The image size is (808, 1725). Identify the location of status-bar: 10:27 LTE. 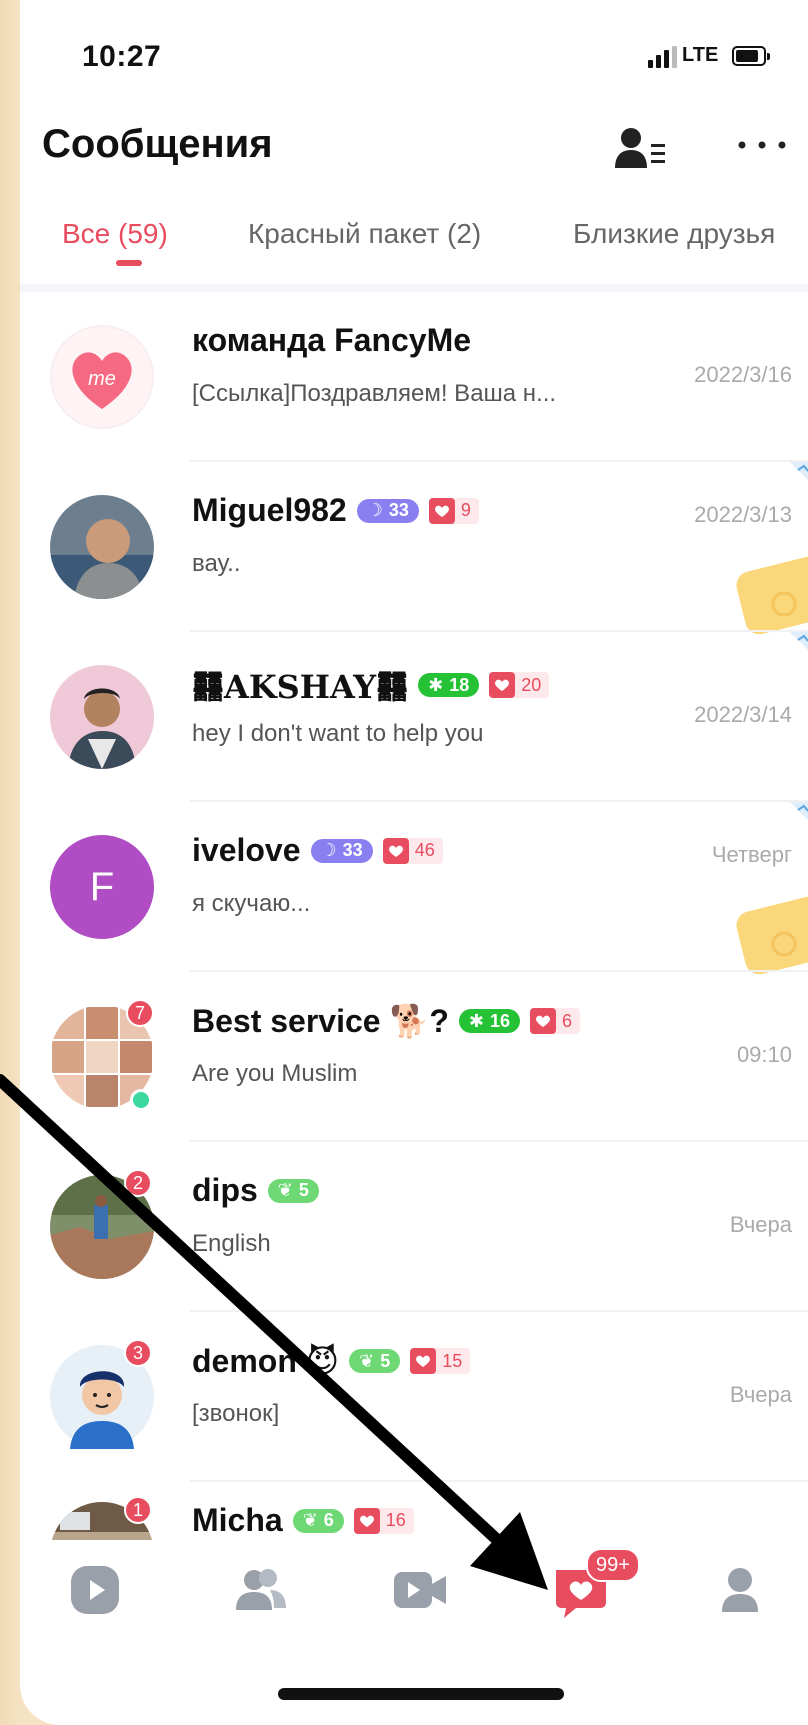
(414, 60).